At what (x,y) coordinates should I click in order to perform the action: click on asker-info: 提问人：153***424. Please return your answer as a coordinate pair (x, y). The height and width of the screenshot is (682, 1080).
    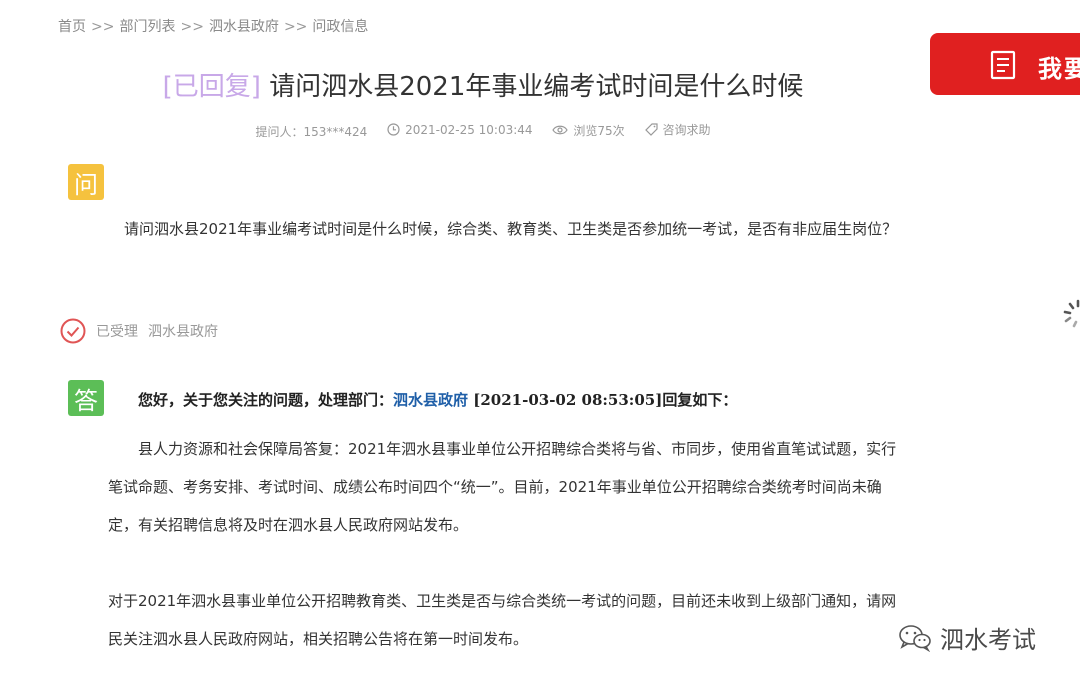
    Looking at the image, I should click on (311, 131).